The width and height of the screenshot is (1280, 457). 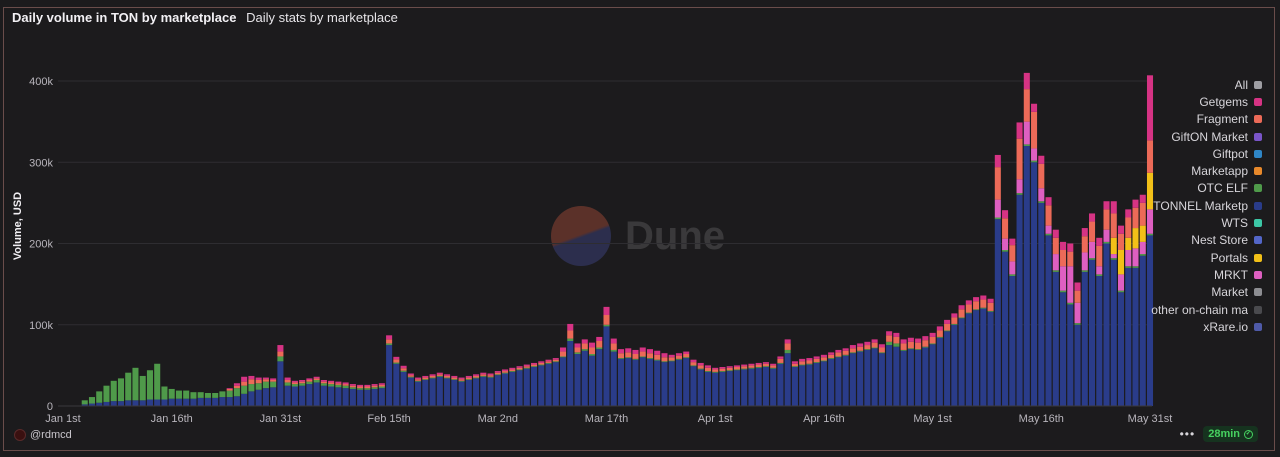 I want to click on x-tick-label: May 31st, so click(x=1150, y=419).